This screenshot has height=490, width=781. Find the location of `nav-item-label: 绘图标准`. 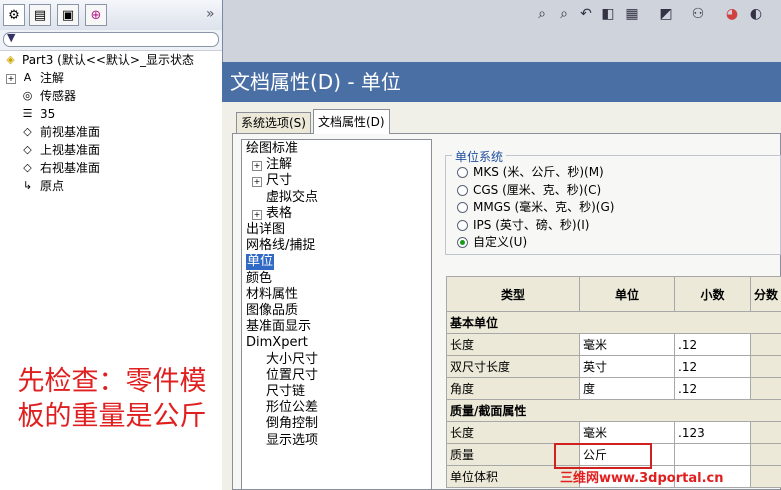

nav-item-label: 绘图标准 is located at coordinates (272, 148).